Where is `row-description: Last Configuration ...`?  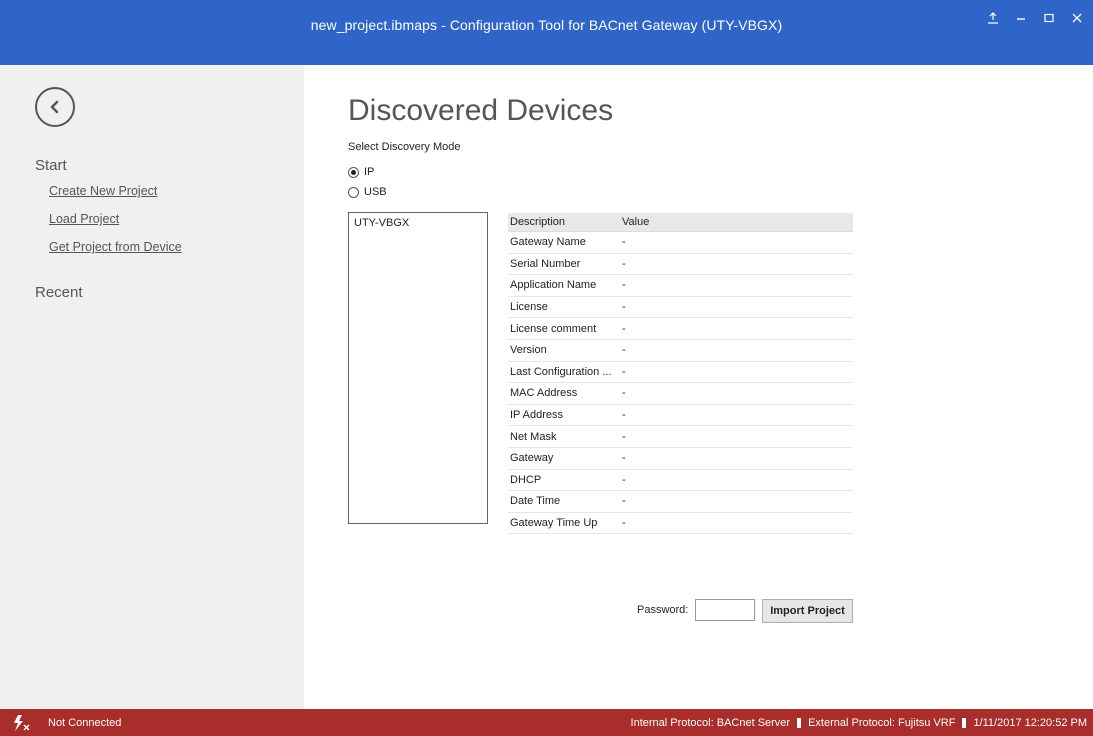 row-description: Last Configuration ... is located at coordinates (561, 371).